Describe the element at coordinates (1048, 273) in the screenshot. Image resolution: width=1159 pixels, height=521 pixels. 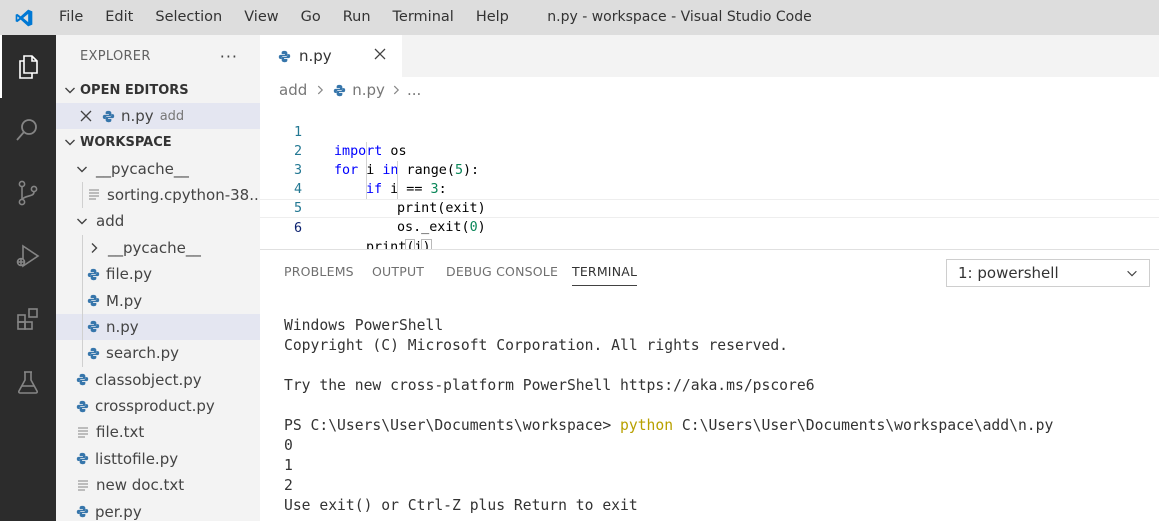
I see `terminal-select: 1: powershell` at that location.